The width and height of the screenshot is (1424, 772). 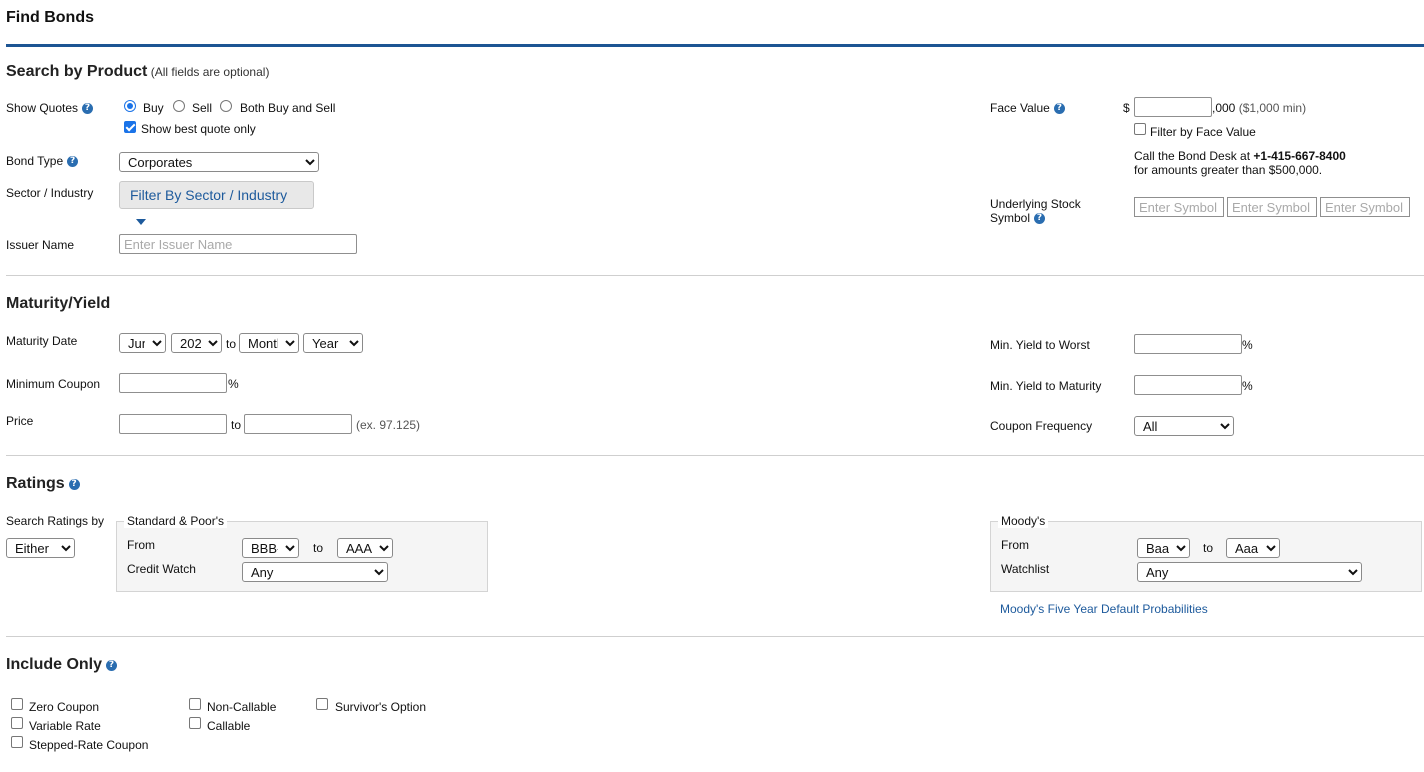 What do you see at coordinates (40, 245) in the screenshot?
I see `issuer-name-label: Issuer Name` at bounding box center [40, 245].